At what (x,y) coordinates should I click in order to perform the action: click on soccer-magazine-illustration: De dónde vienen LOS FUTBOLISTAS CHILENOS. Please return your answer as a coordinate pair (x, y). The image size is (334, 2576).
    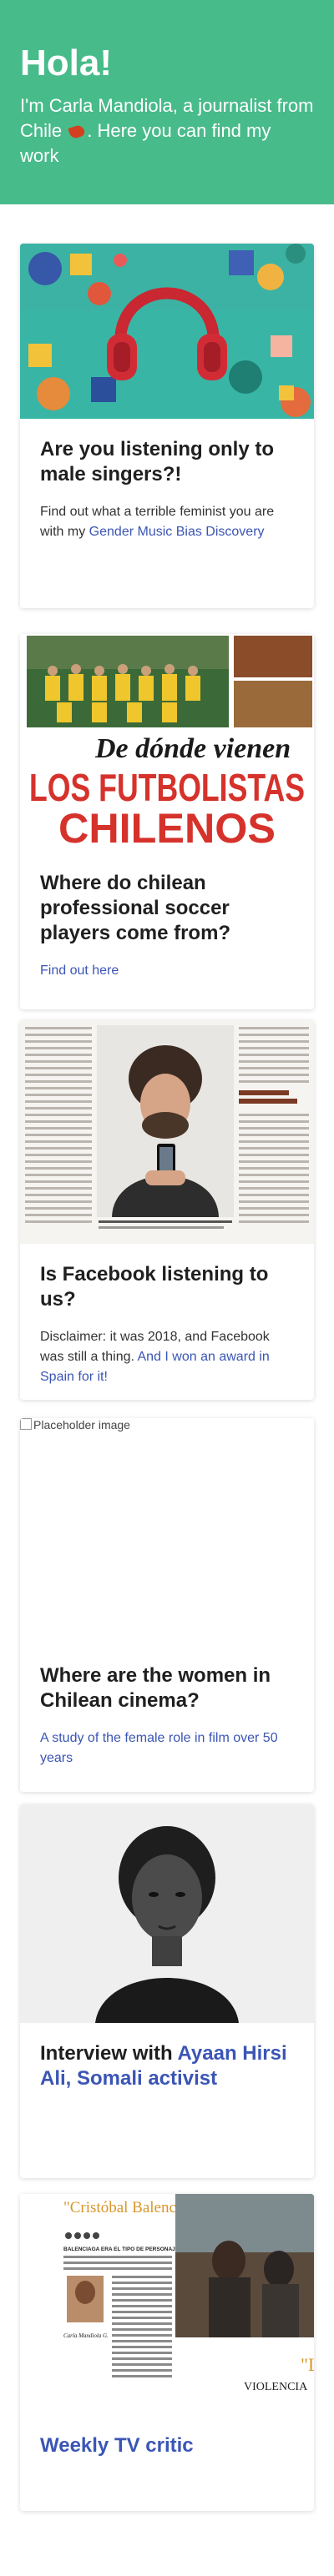
    Looking at the image, I should click on (167, 743).